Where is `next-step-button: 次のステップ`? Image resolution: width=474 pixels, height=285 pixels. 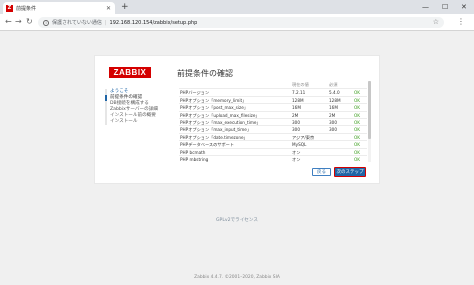 next-step-button: 次のステップ is located at coordinates (350, 172).